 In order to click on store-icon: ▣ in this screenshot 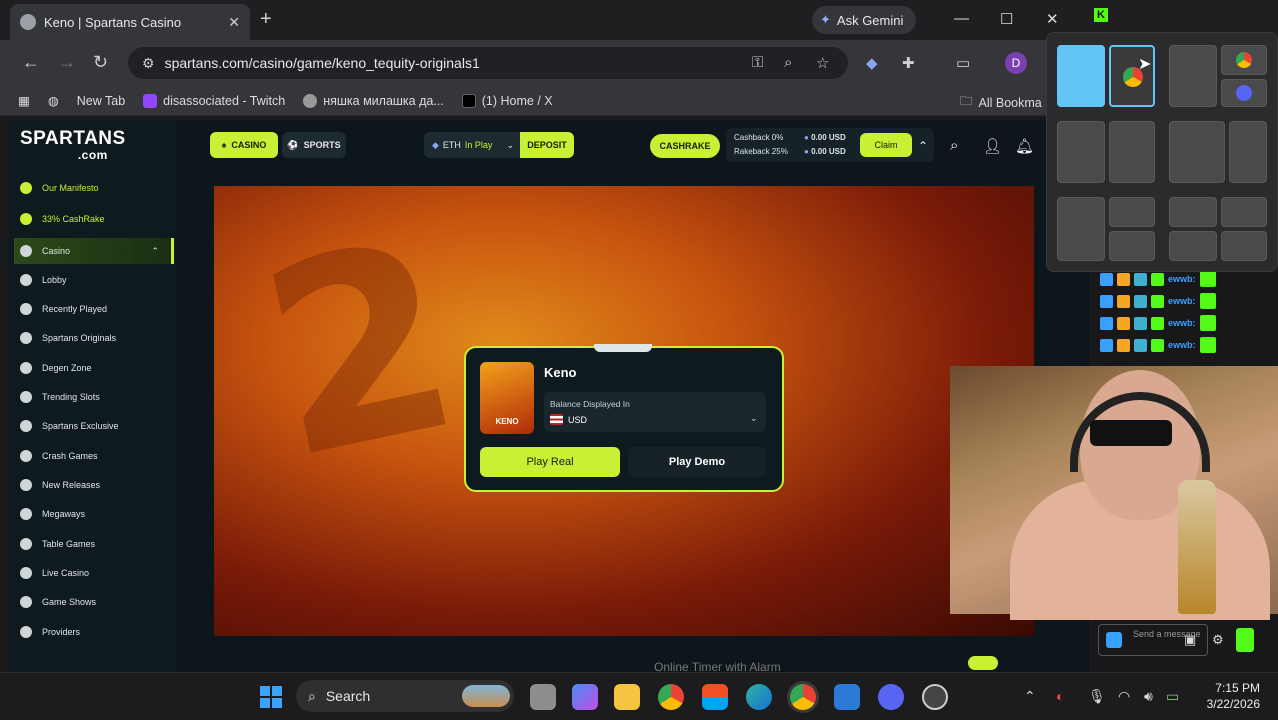, I will do `click(1190, 640)`.